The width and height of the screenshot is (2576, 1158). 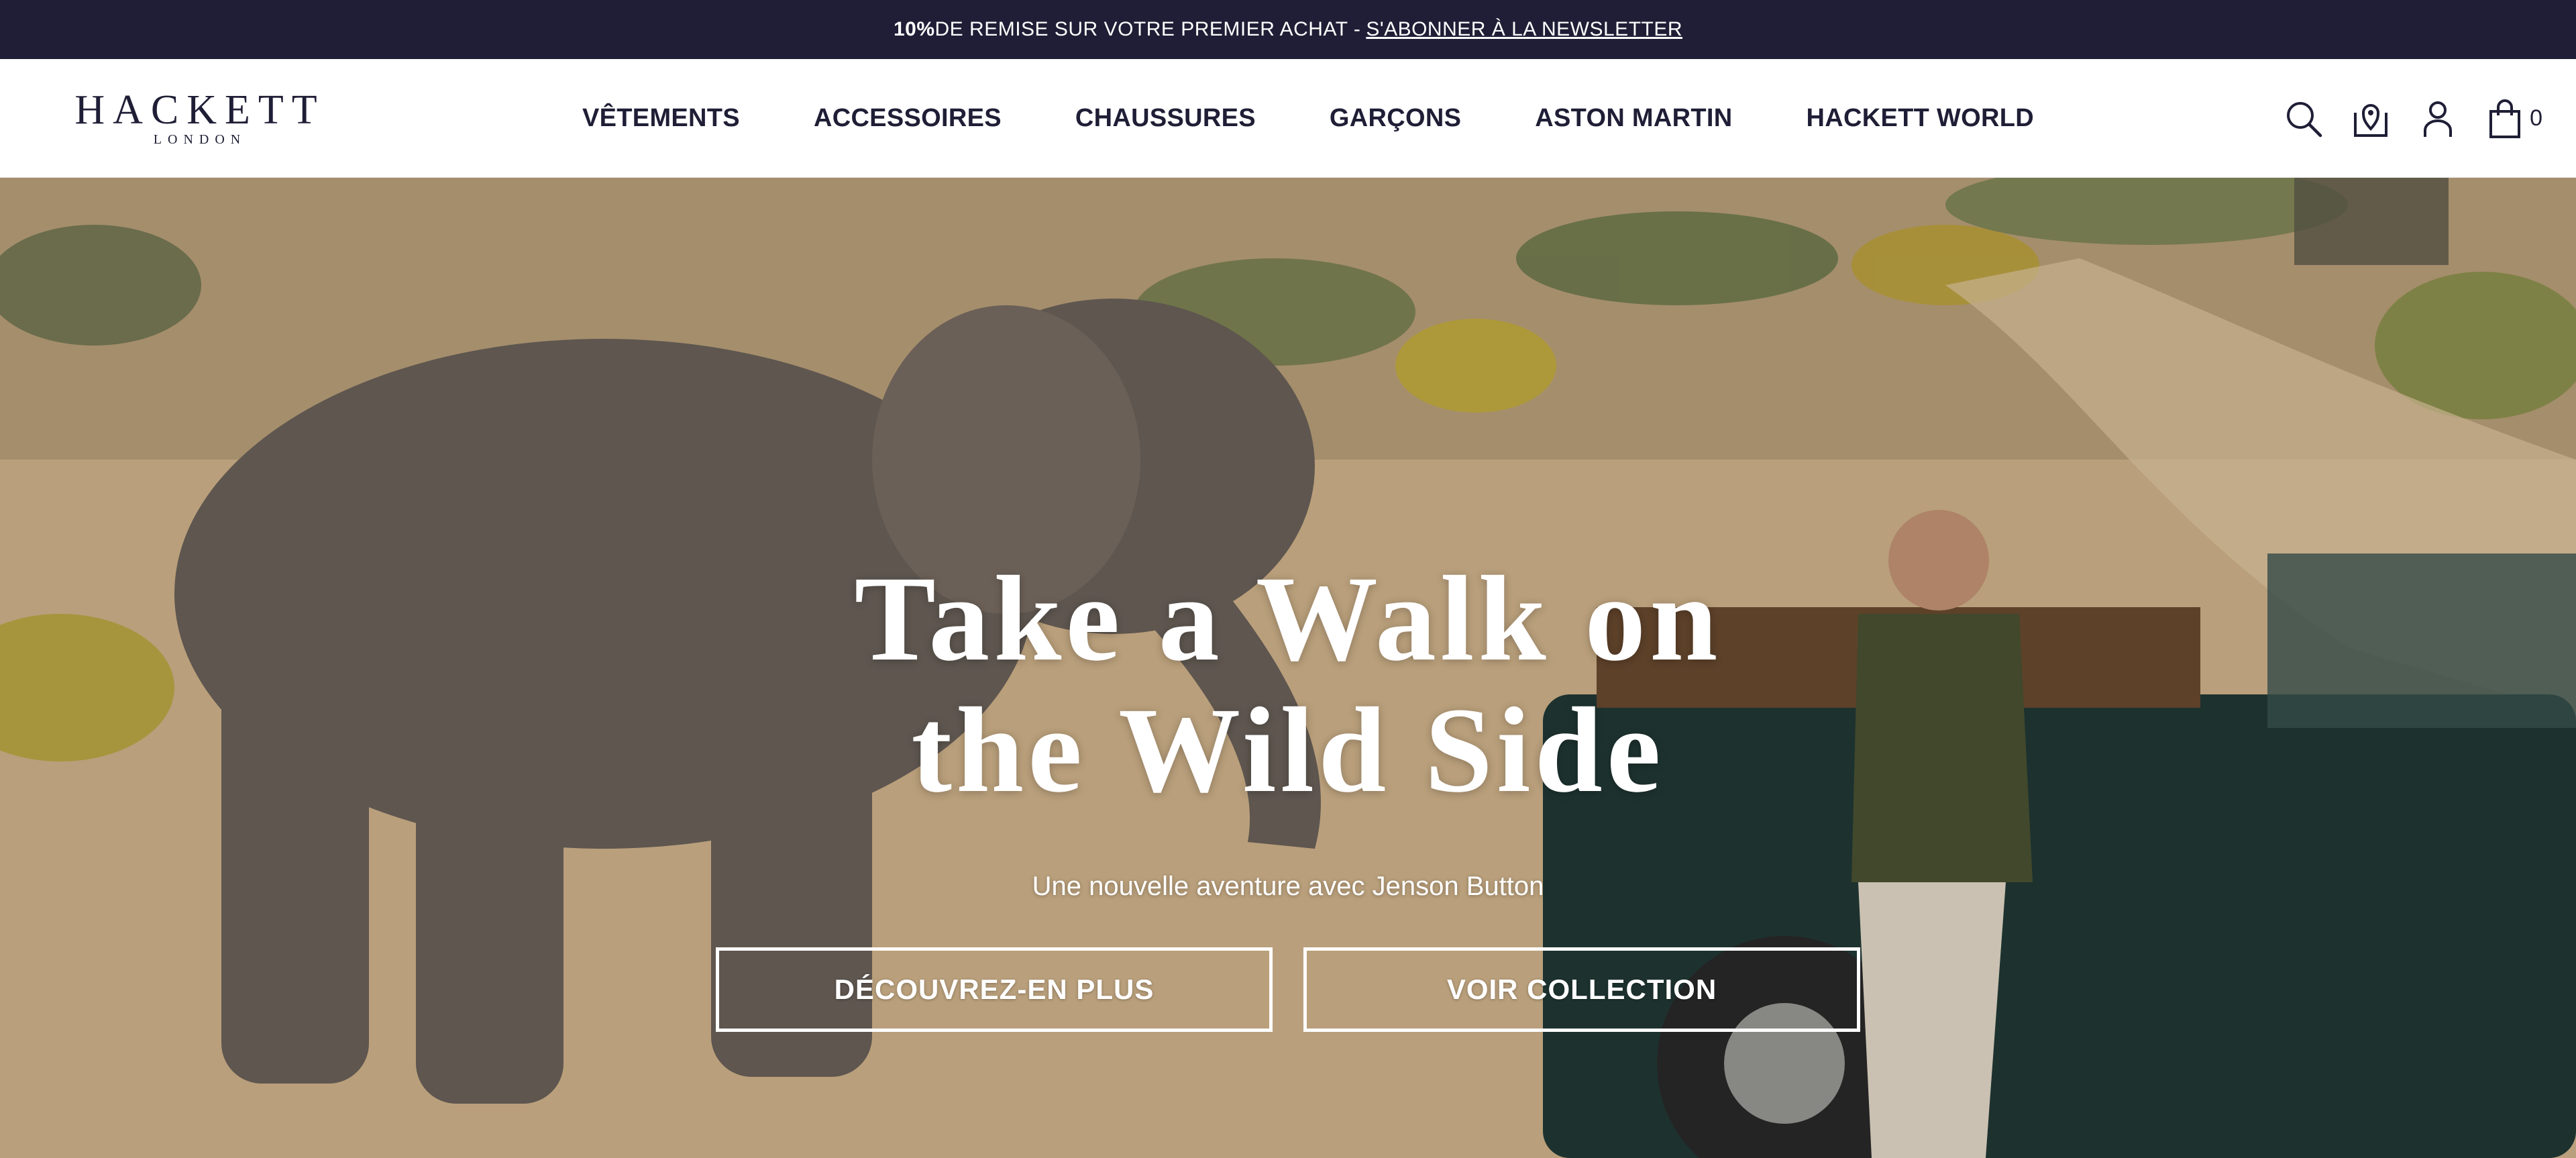 What do you see at coordinates (1288, 618) in the screenshot?
I see `hero-title-line-1: Take a Walk on` at bounding box center [1288, 618].